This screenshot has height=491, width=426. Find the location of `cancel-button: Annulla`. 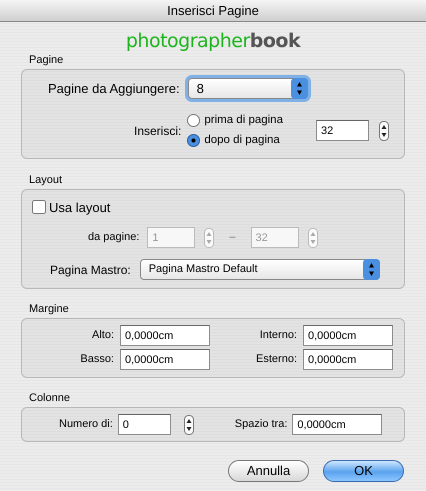

cancel-button: Annulla is located at coordinates (268, 471).